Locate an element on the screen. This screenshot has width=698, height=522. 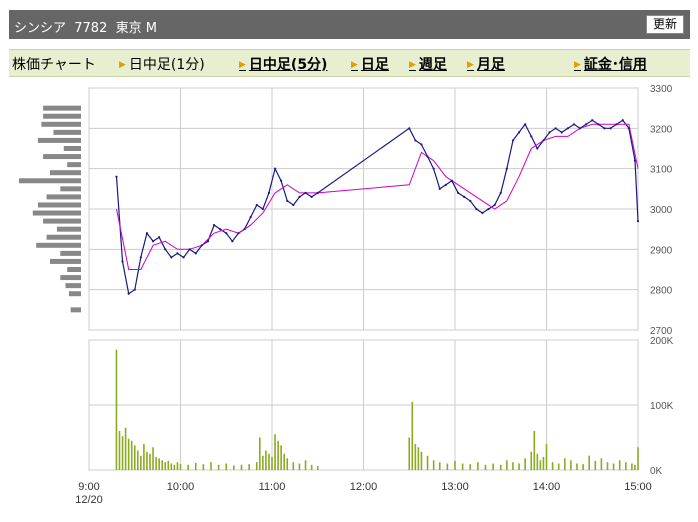
price-tick-label: 3000 is located at coordinates (661, 210).